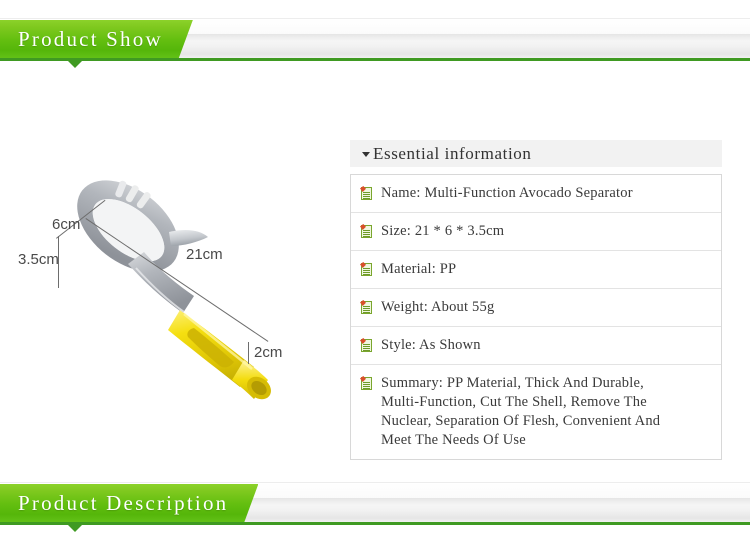 This screenshot has height=560, width=750. I want to click on dimension-line-2cm, so click(248, 353).